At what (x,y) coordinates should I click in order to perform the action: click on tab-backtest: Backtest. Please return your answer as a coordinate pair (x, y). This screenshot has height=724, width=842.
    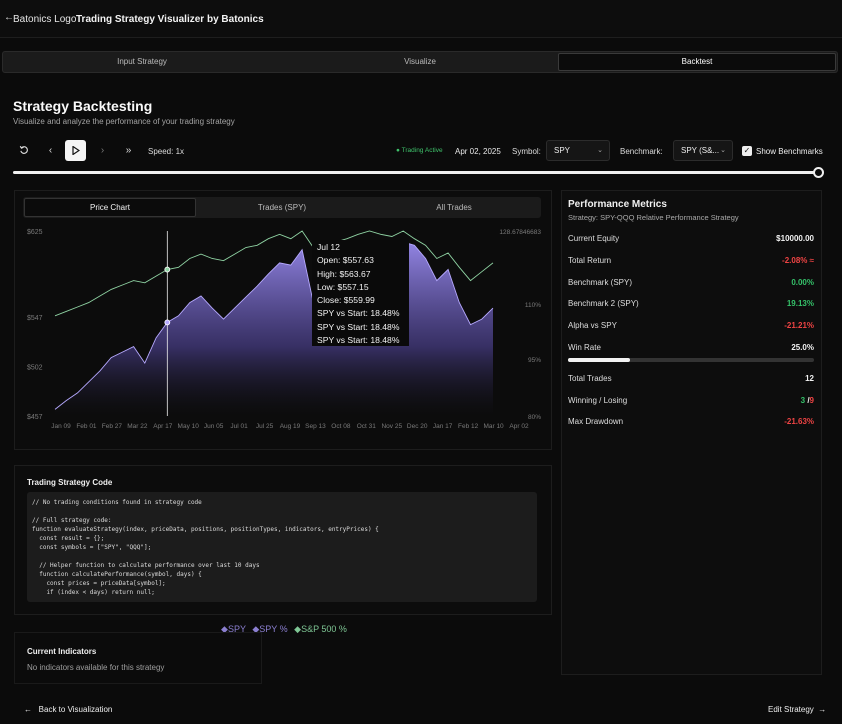
    Looking at the image, I should click on (697, 62).